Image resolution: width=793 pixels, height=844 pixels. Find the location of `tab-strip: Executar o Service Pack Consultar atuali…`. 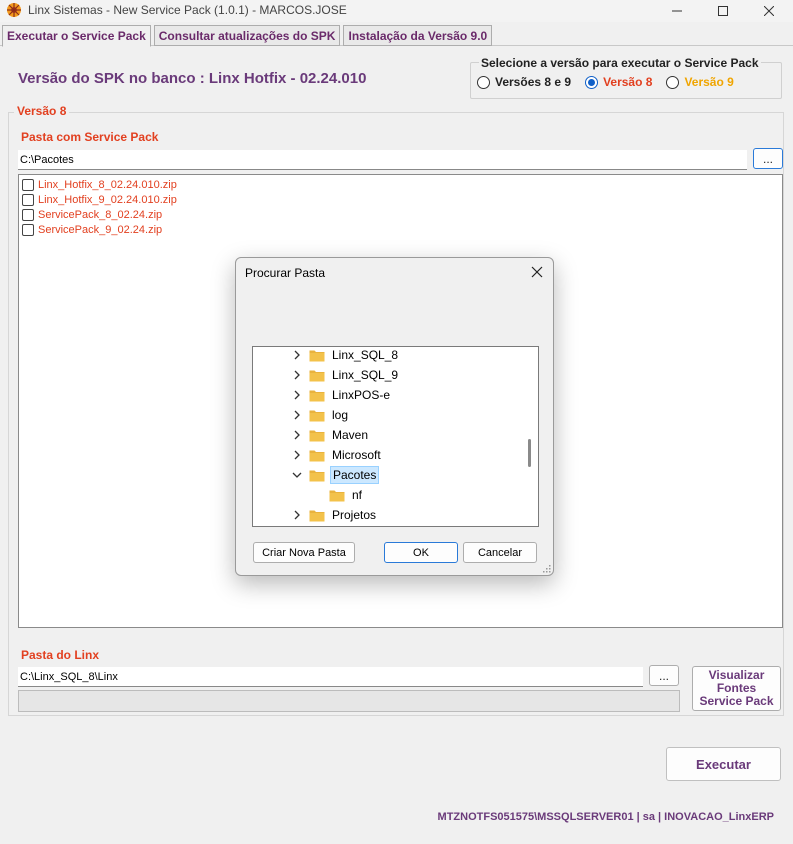

tab-strip: Executar o Service Pack Consultar atuali… is located at coordinates (246, 36).